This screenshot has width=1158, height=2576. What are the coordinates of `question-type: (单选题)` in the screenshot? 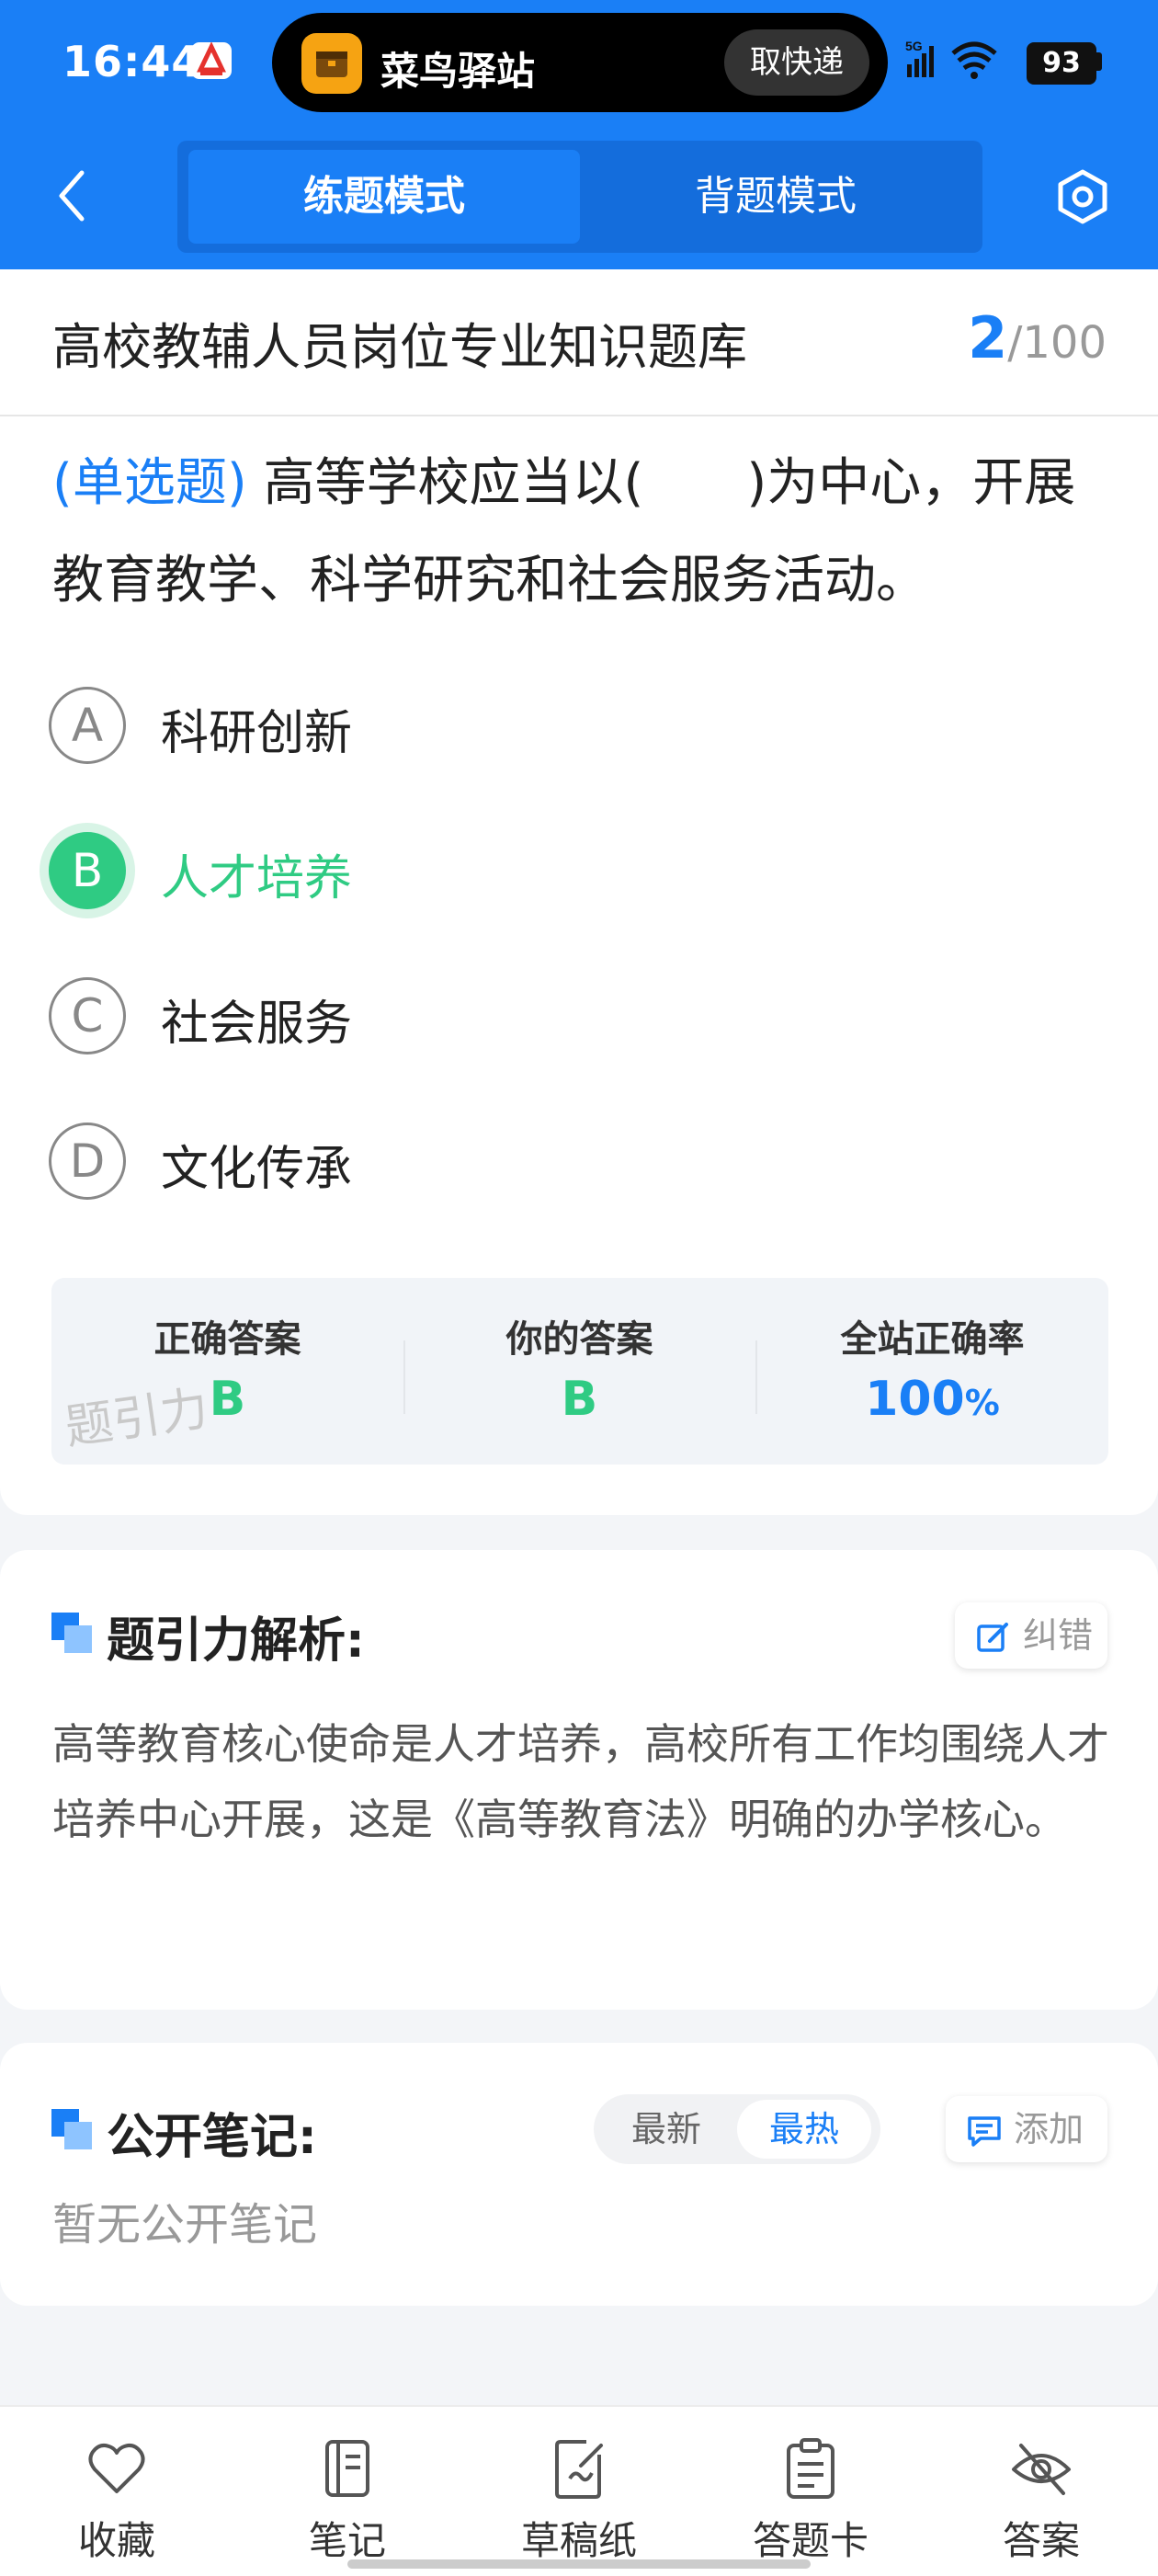 It's located at (150, 483).